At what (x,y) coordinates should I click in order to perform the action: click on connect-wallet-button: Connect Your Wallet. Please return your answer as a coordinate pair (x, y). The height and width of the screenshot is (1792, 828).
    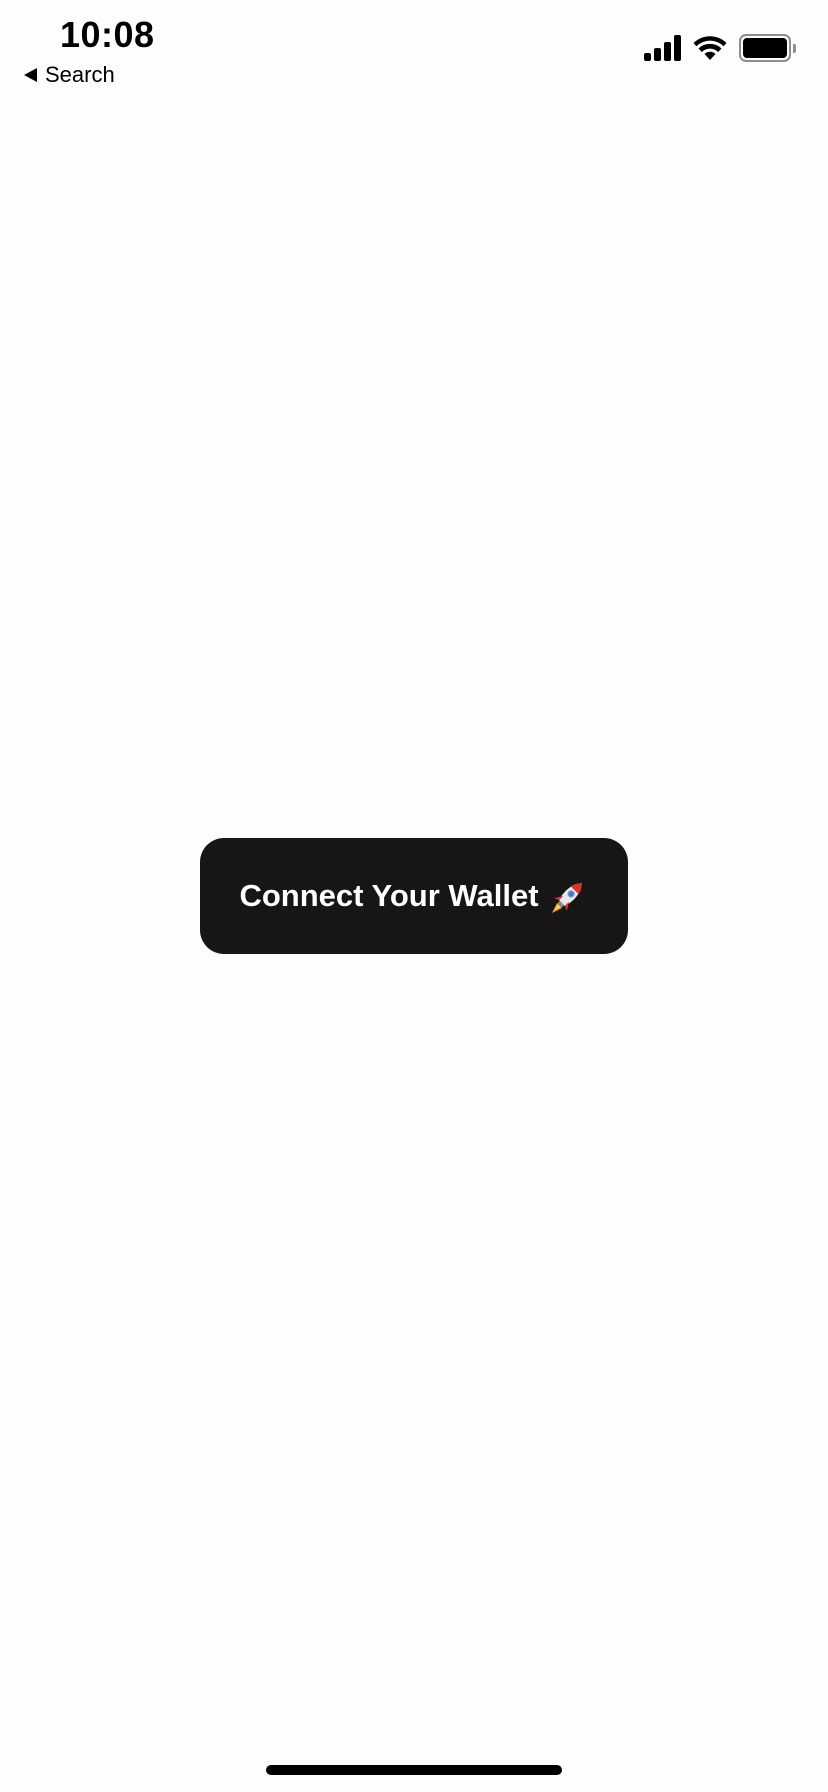
    Looking at the image, I should click on (414, 896).